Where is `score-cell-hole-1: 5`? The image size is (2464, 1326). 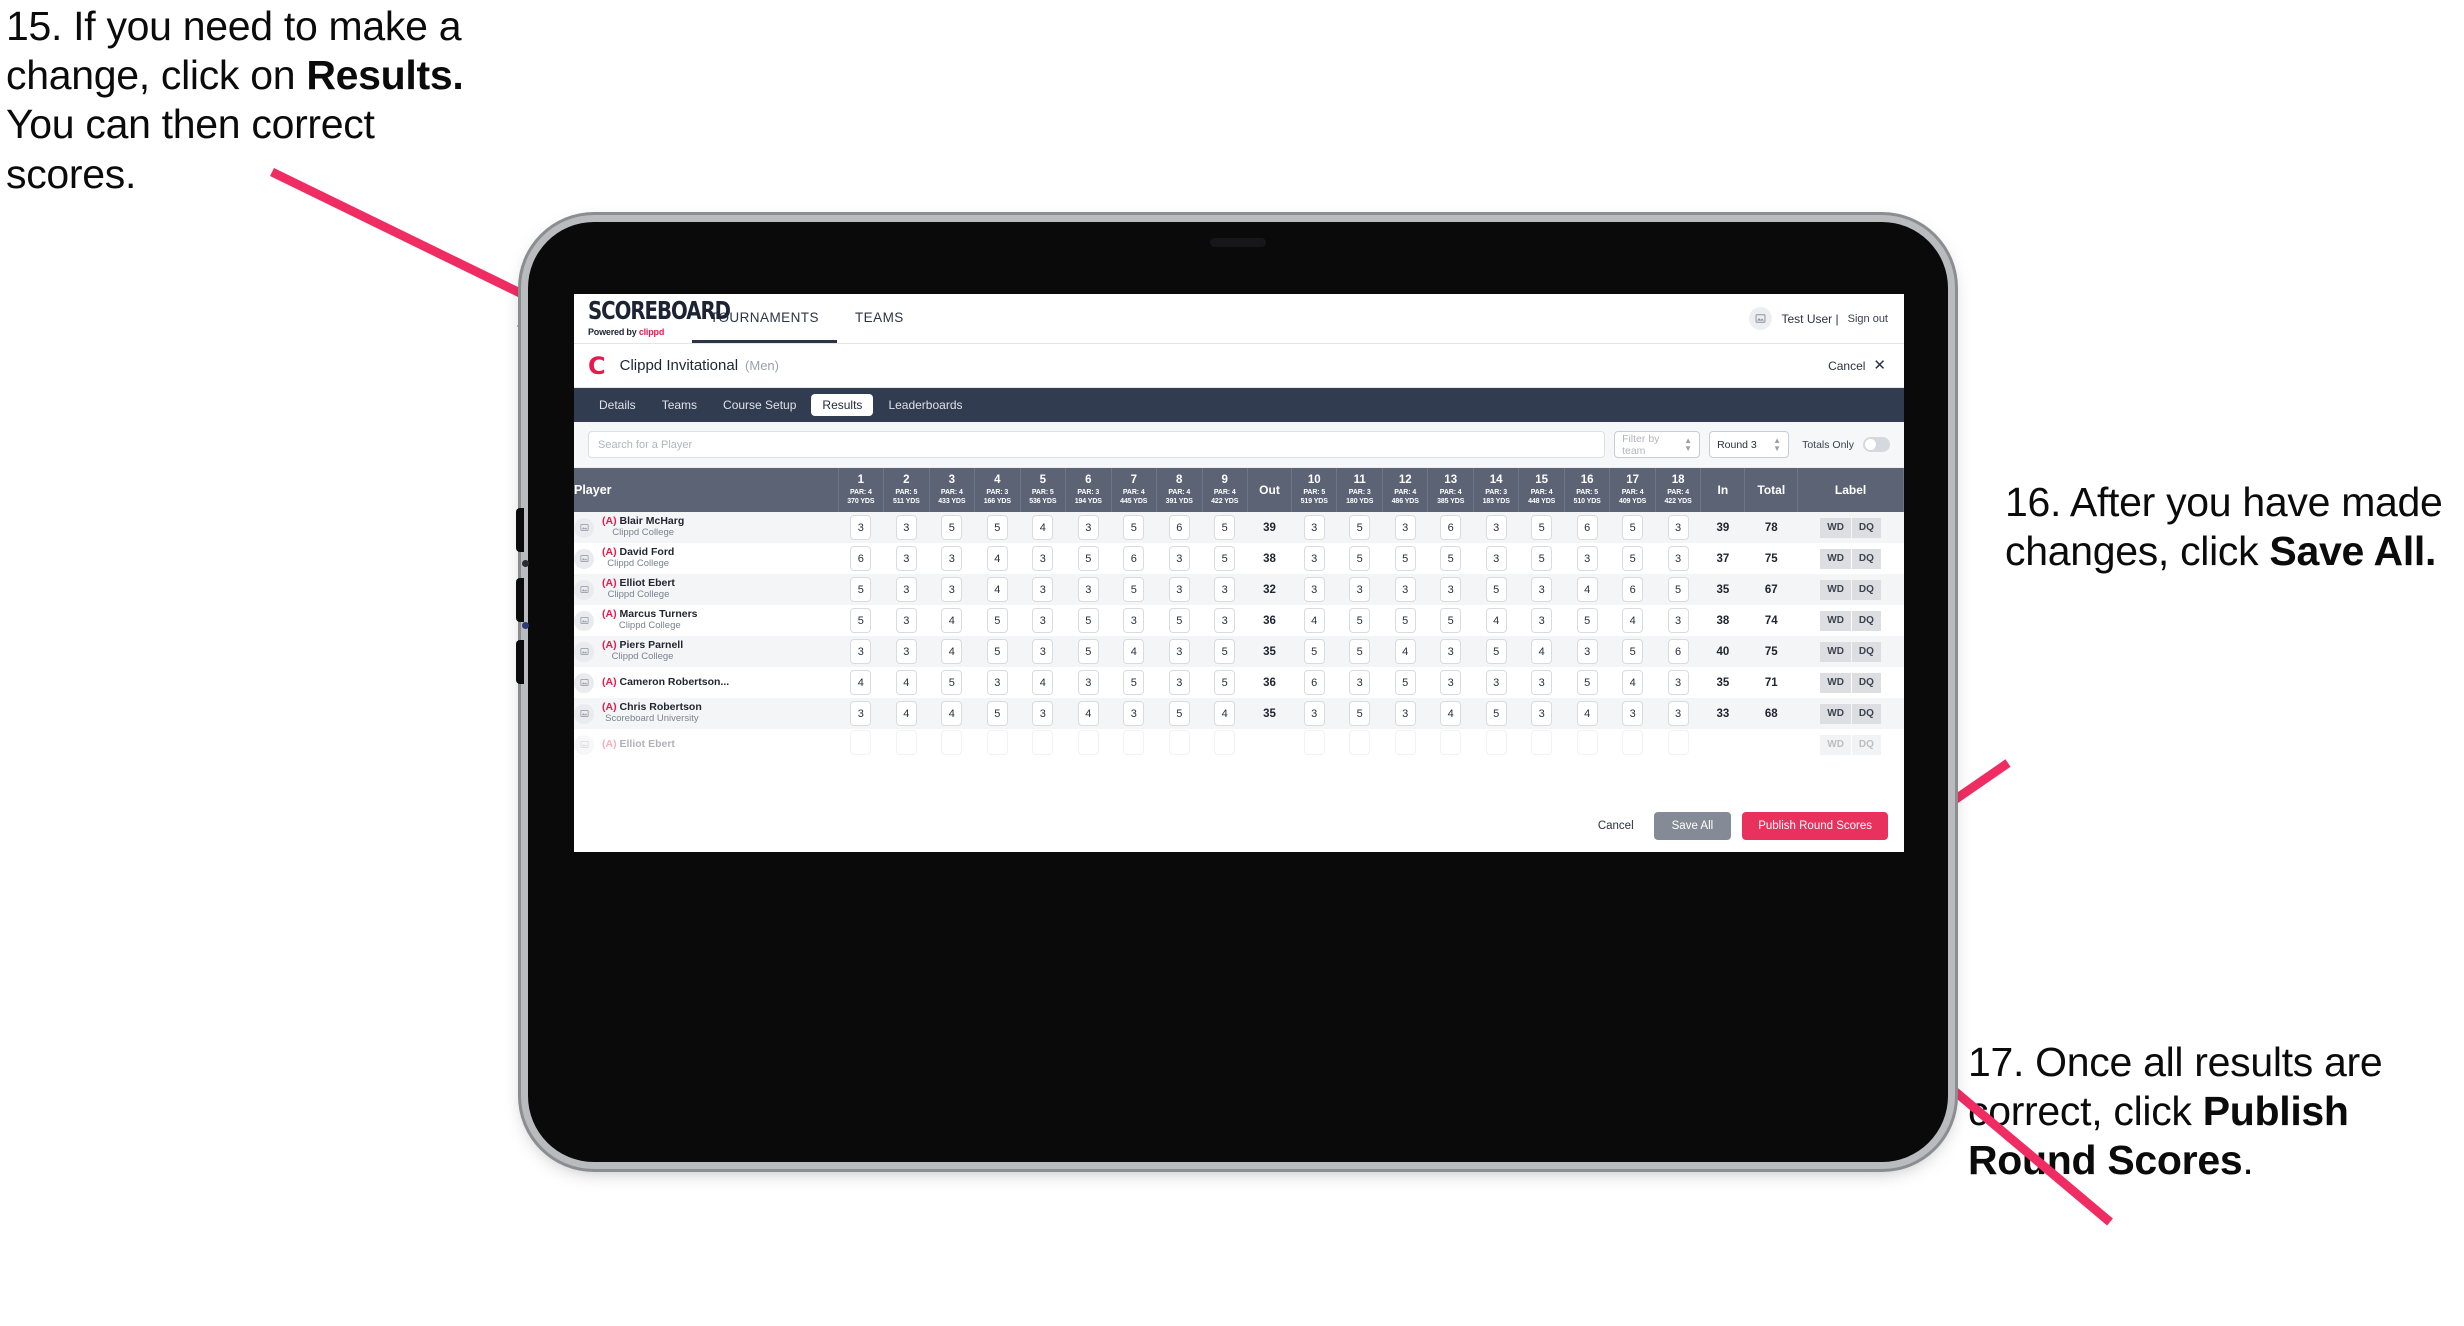
score-cell-hole-1: 5 is located at coordinates (860, 620).